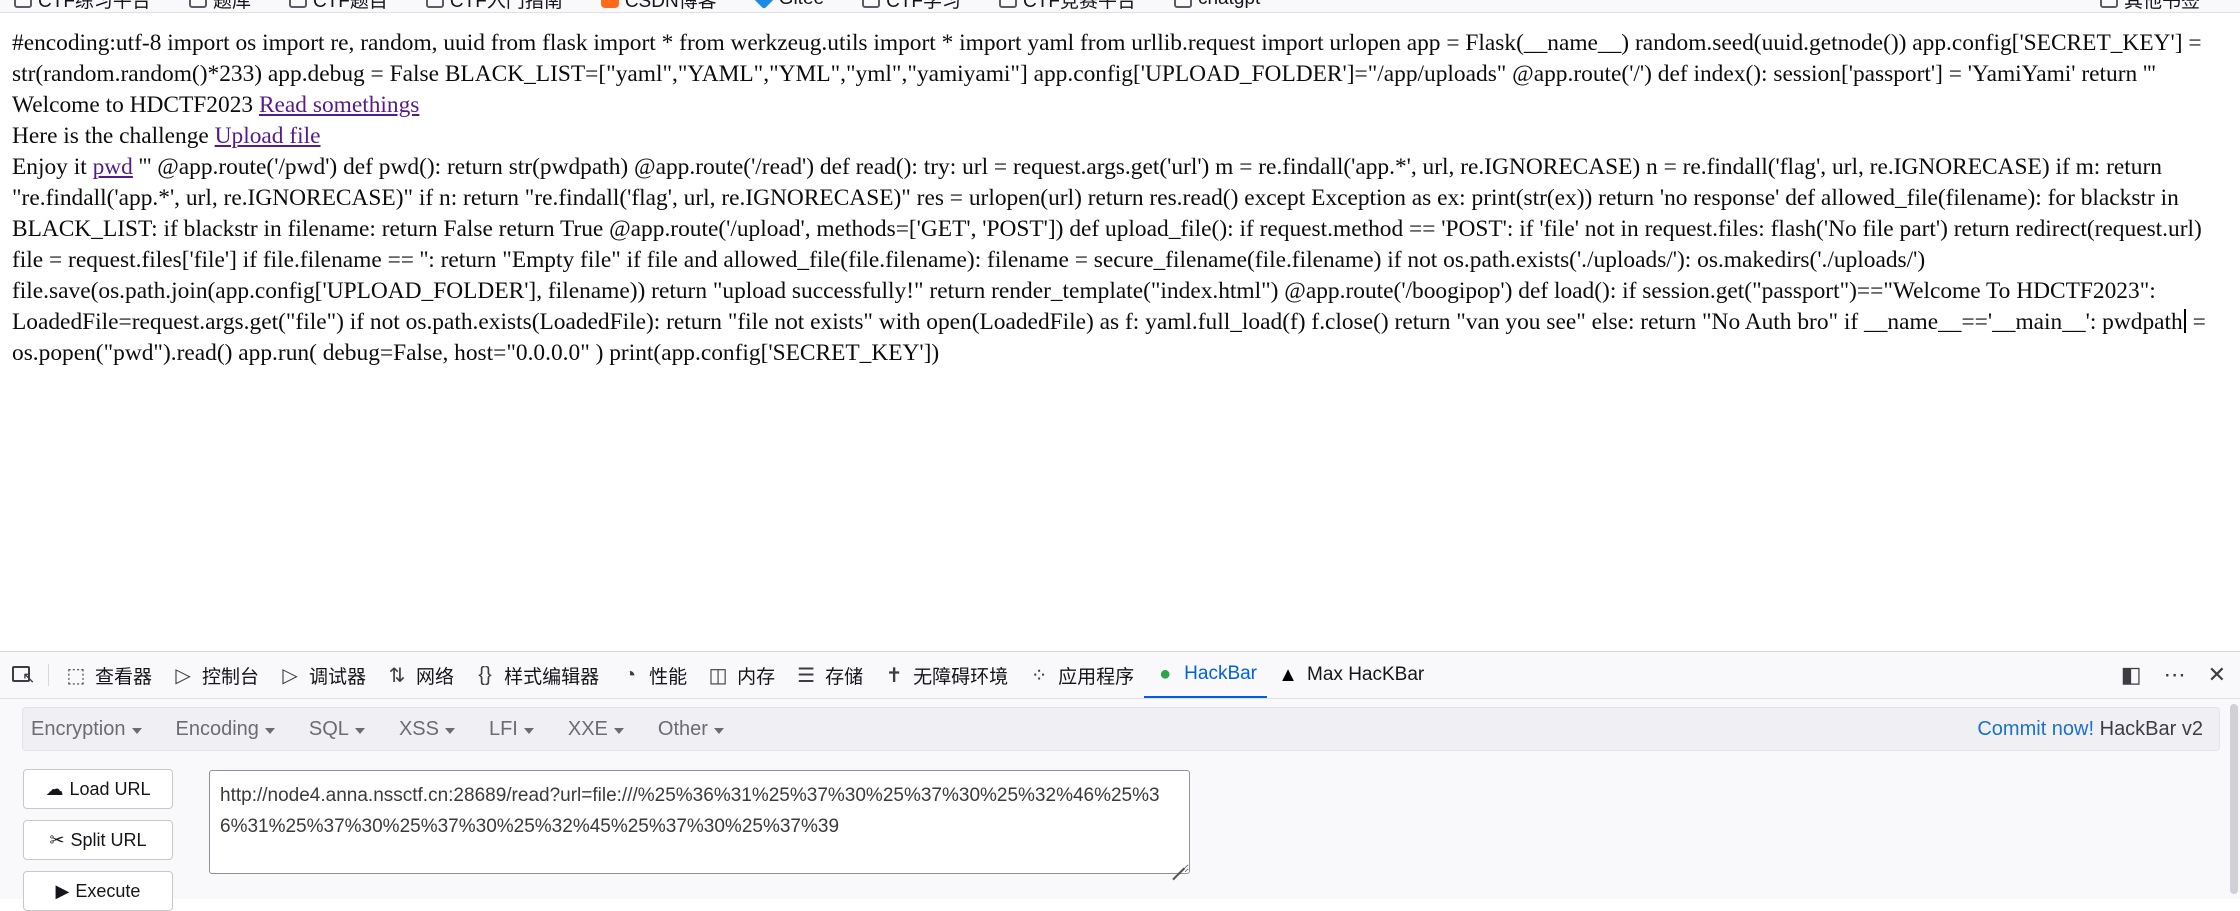  What do you see at coordinates (87, 6) in the screenshot?
I see `bookmark-item: CTF练习平台` at bounding box center [87, 6].